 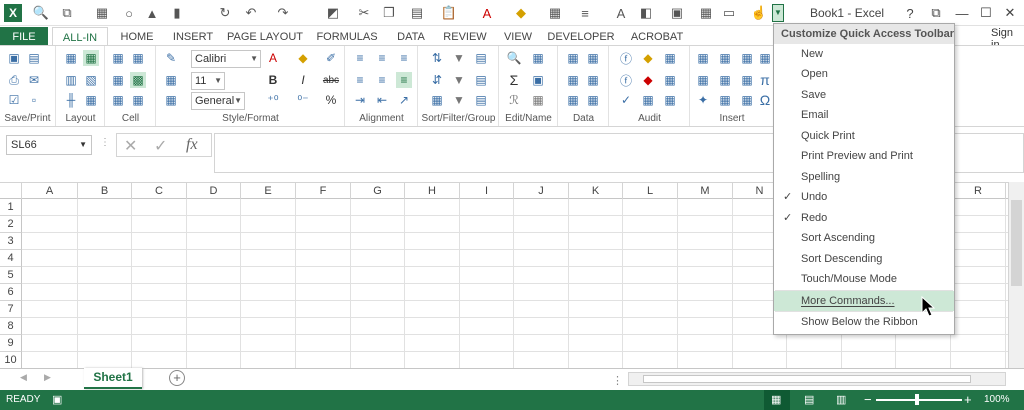 I want to click on save-icon: ▣, so click(x=14, y=58).